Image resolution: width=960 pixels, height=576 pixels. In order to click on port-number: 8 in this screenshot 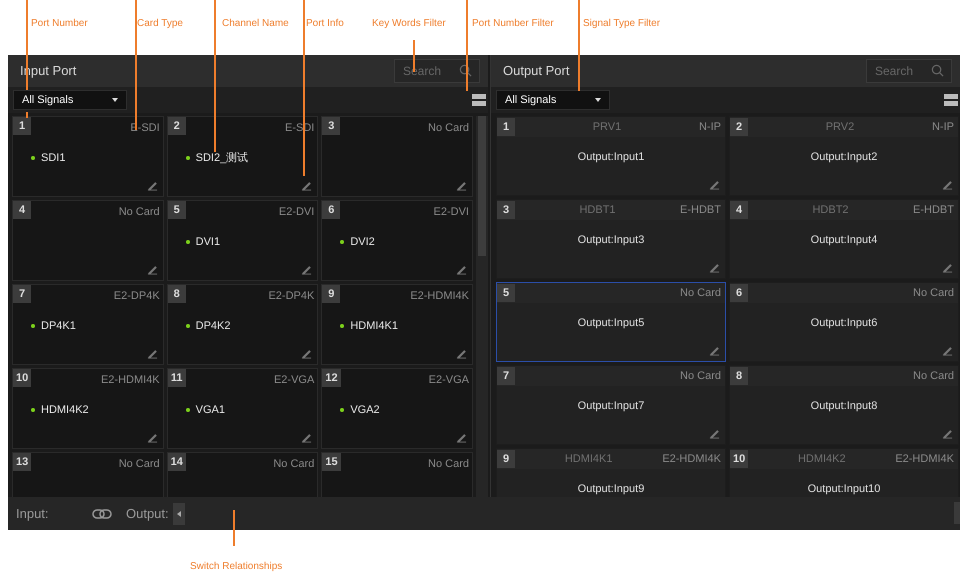, I will do `click(177, 294)`.